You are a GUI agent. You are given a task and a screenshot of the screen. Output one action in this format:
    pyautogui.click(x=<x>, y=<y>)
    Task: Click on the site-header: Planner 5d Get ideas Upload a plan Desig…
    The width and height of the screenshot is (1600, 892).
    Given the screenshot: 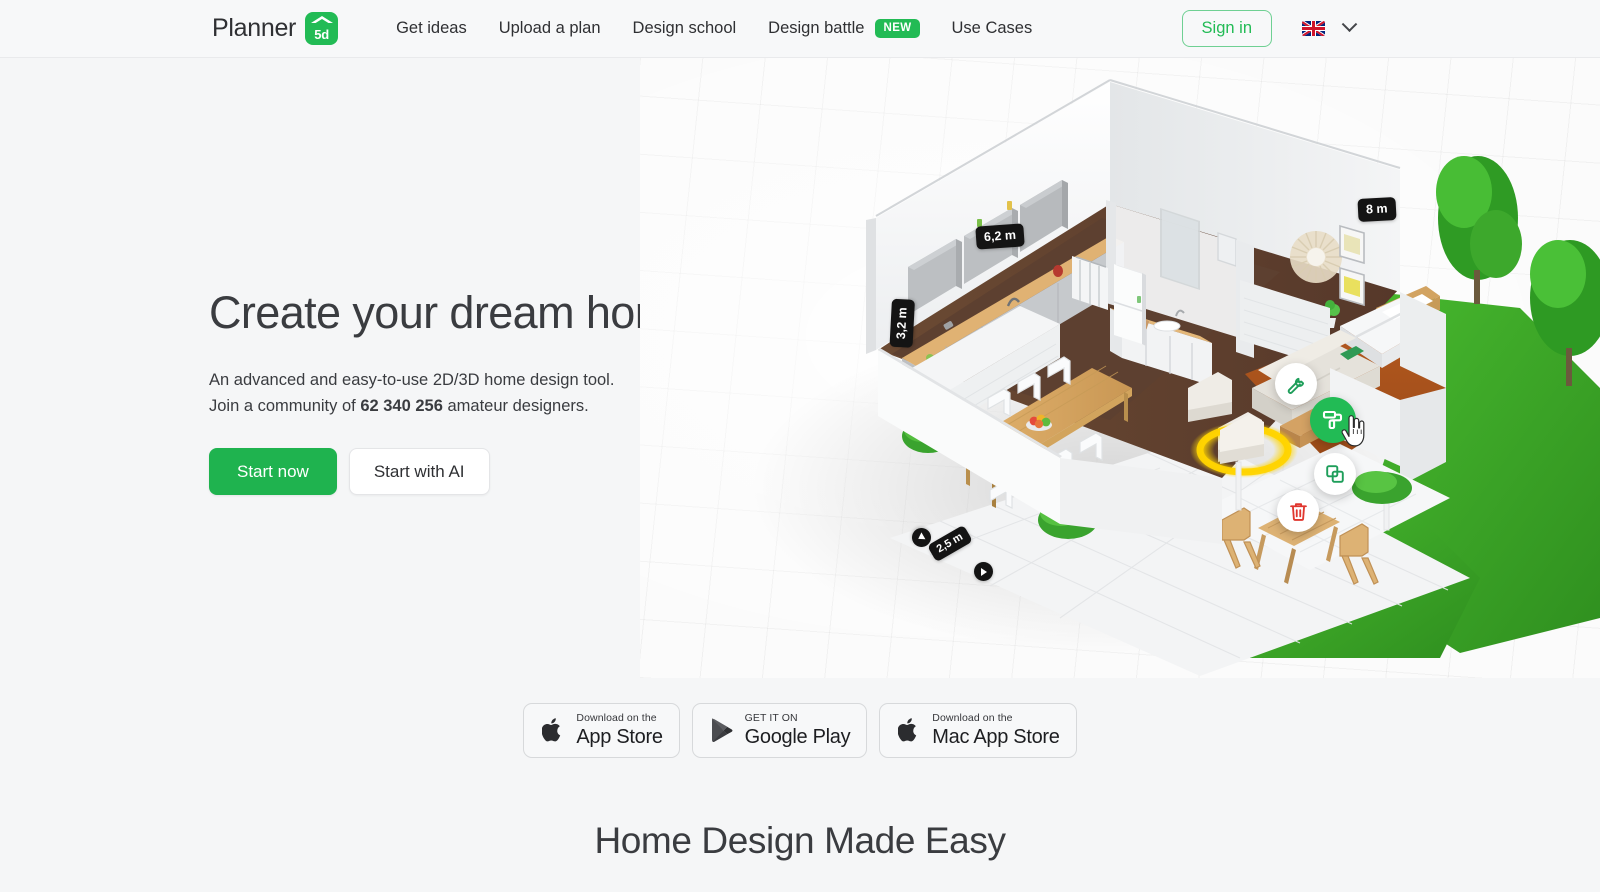 What is the action you would take?
    pyautogui.click(x=800, y=29)
    